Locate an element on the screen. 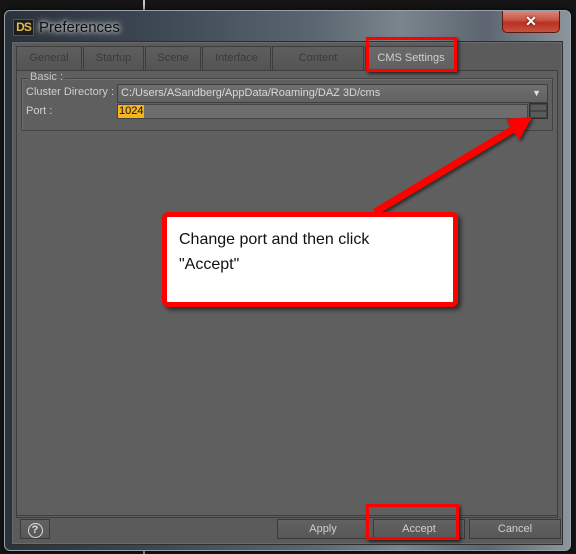 The height and width of the screenshot is (554, 576). callout-text-line2: "Accept" is located at coordinates (209, 264).